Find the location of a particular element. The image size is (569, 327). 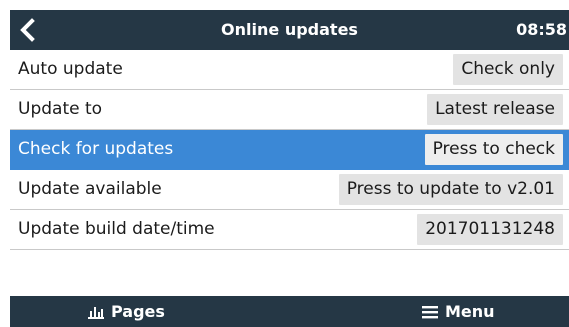

pages-button: Pages is located at coordinates (126, 311).